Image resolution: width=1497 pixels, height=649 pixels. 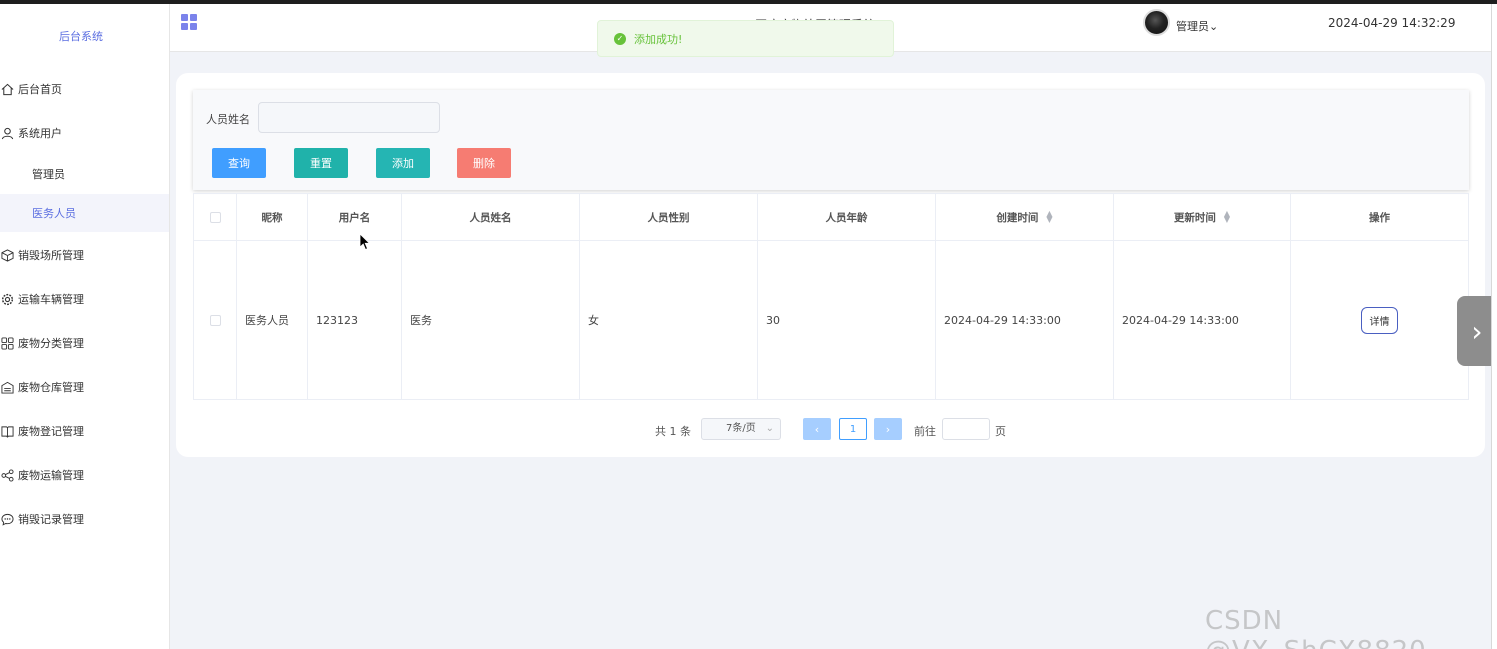 I want to click on sidebar-item-home: 后台首页, so click(x=84, y=89).